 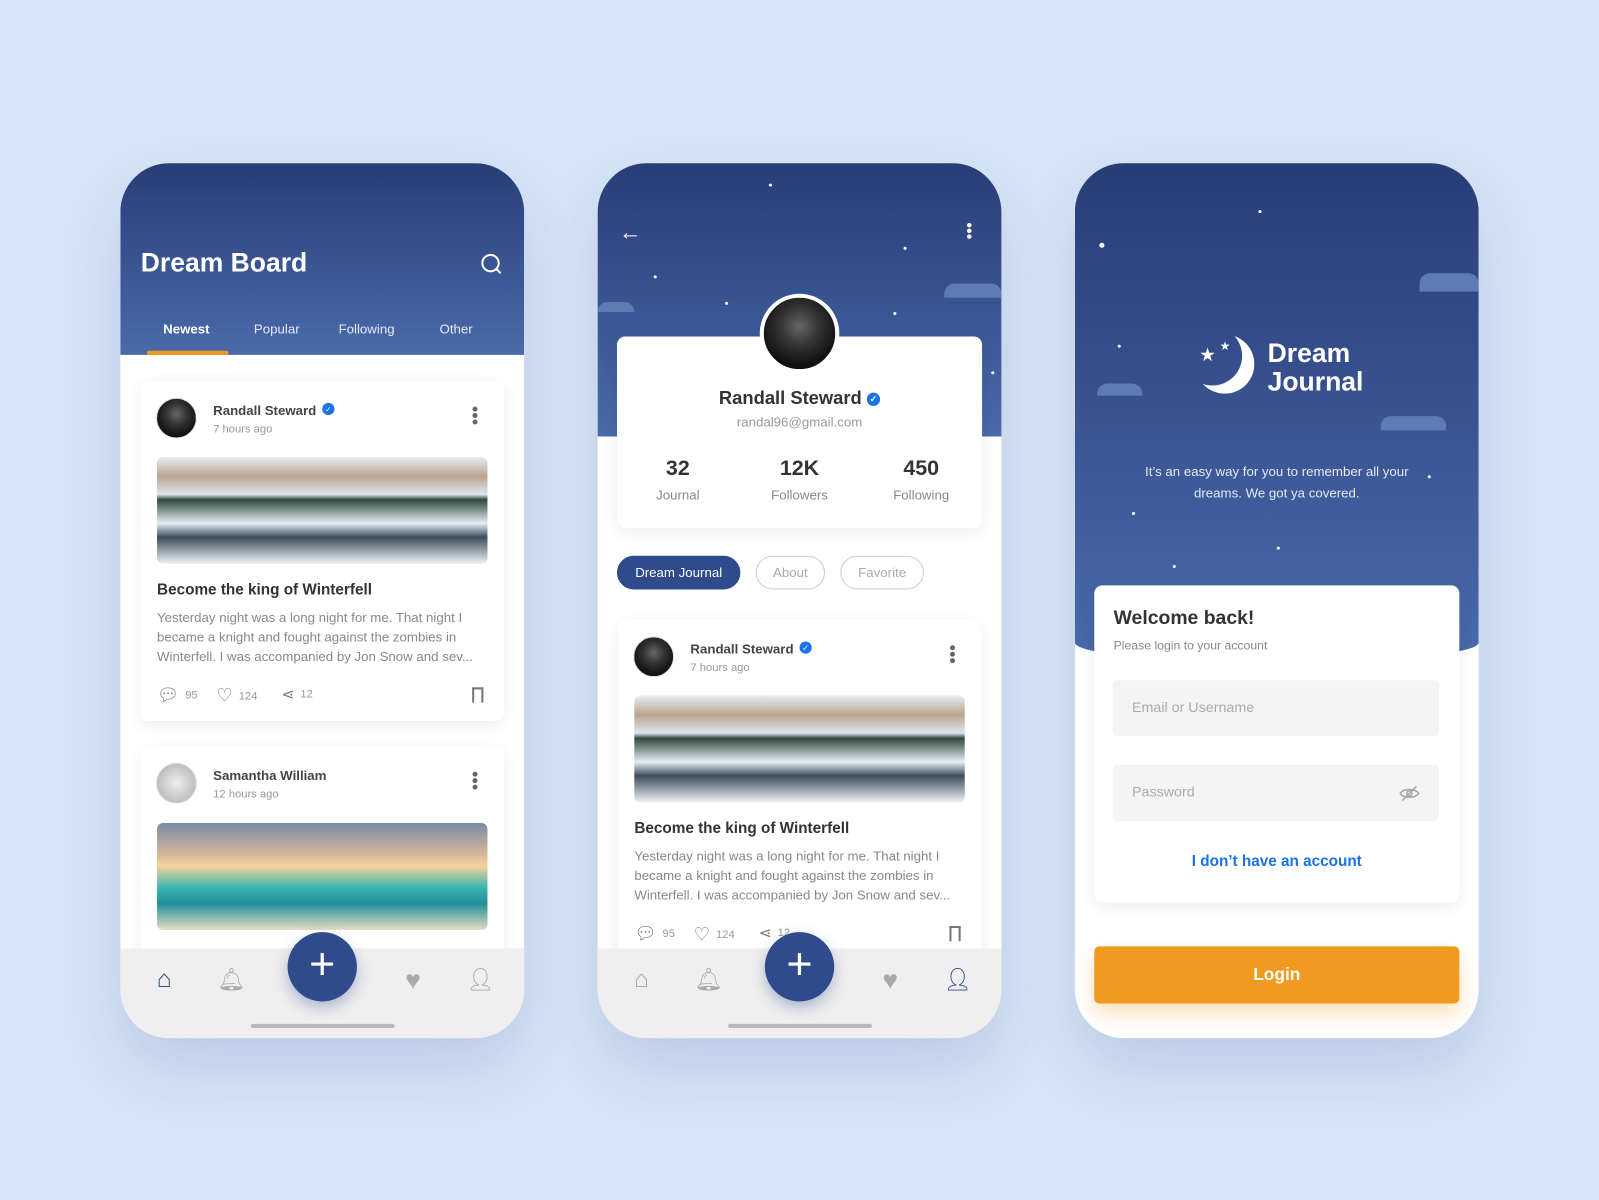 I want to click on tab-other: Other, so click(x=456, y=328).